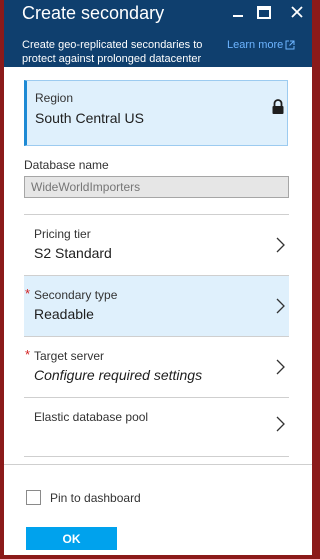 This screenshot has width=320, height=559. Describe the element at coordinates (290, 45) in the screenshot. I see `external-link-icon` at that location.